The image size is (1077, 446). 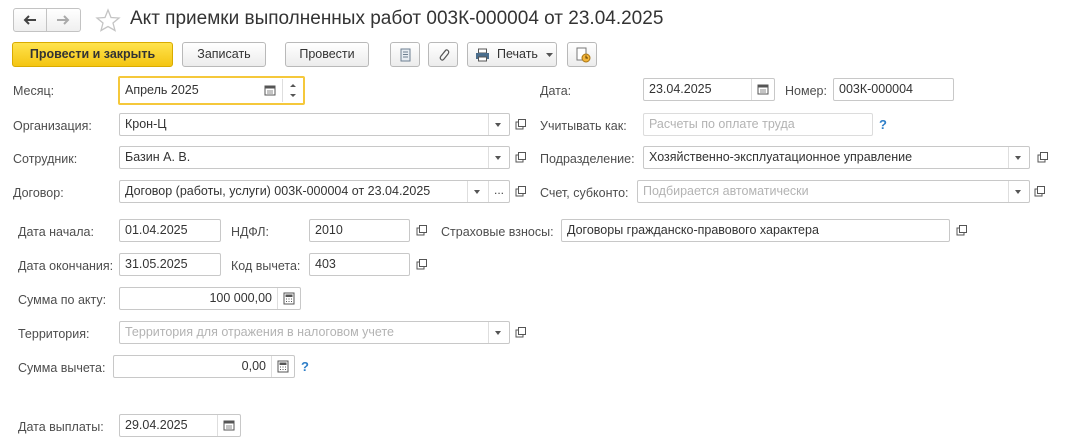 I want to click on month-label: Месяц:, so click(x=34, y=91).